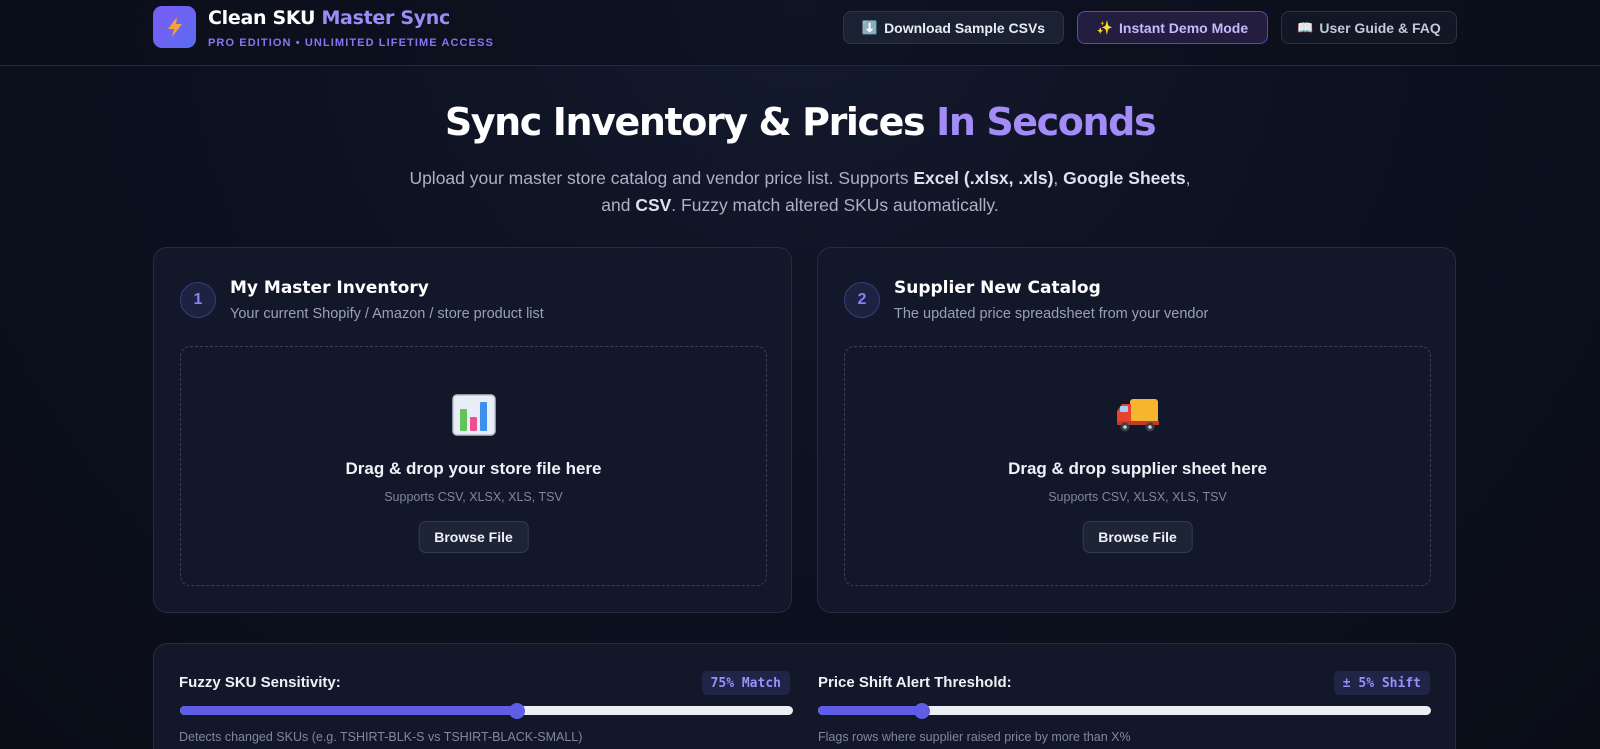 This screenshot has height=749, width=1600. I want to click on price-threshold-label: Price Shift Alert Threshold:, so click(915, 682).